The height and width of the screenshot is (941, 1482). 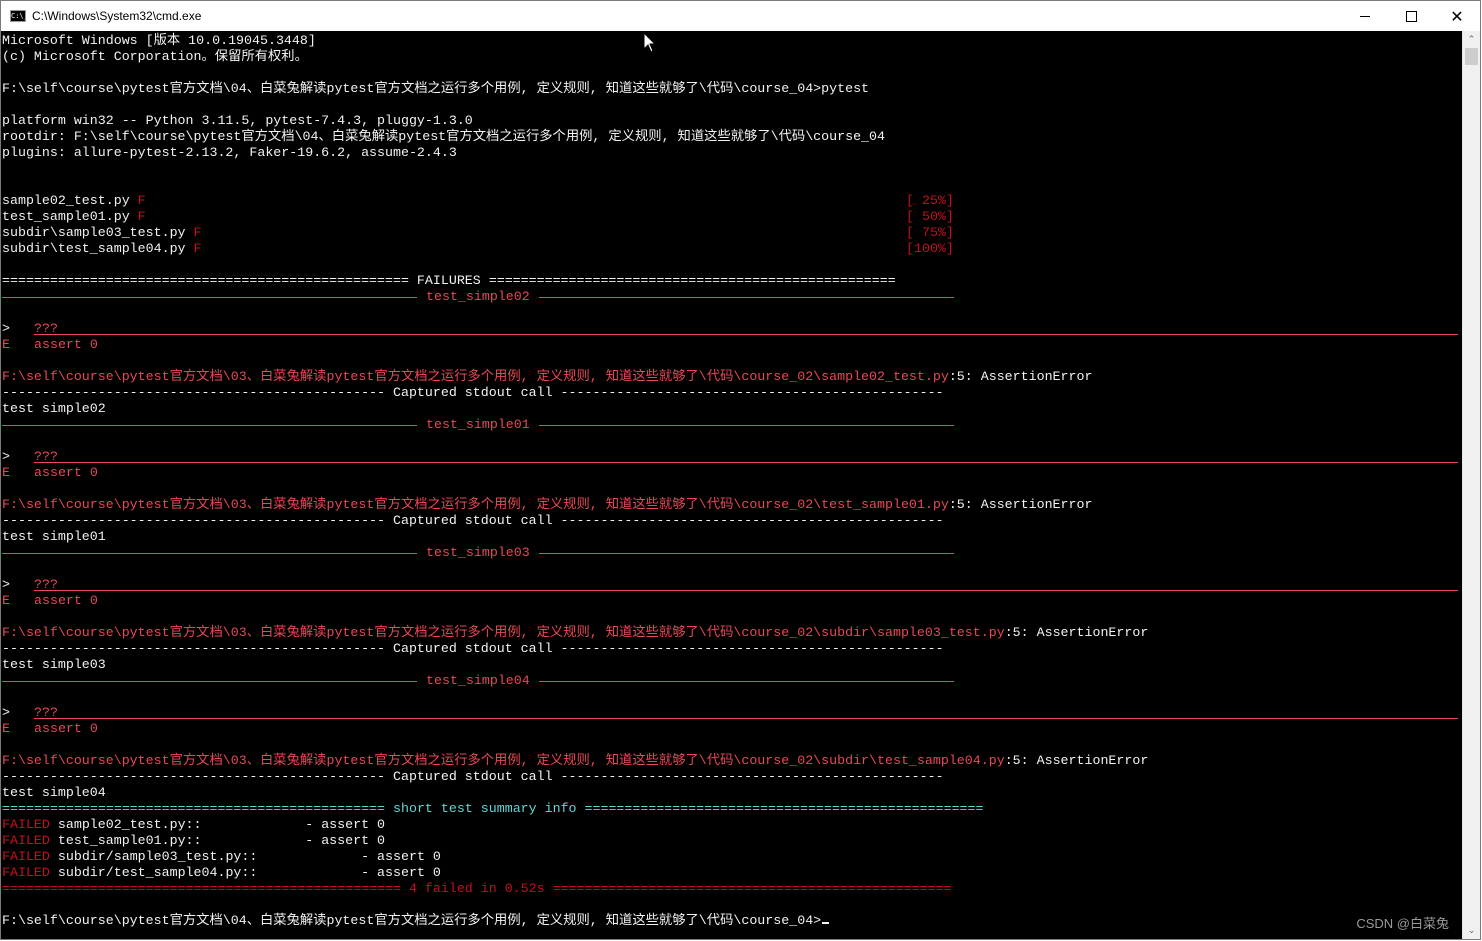 I want to click on minimize-button, so click(x=1365, y=16).